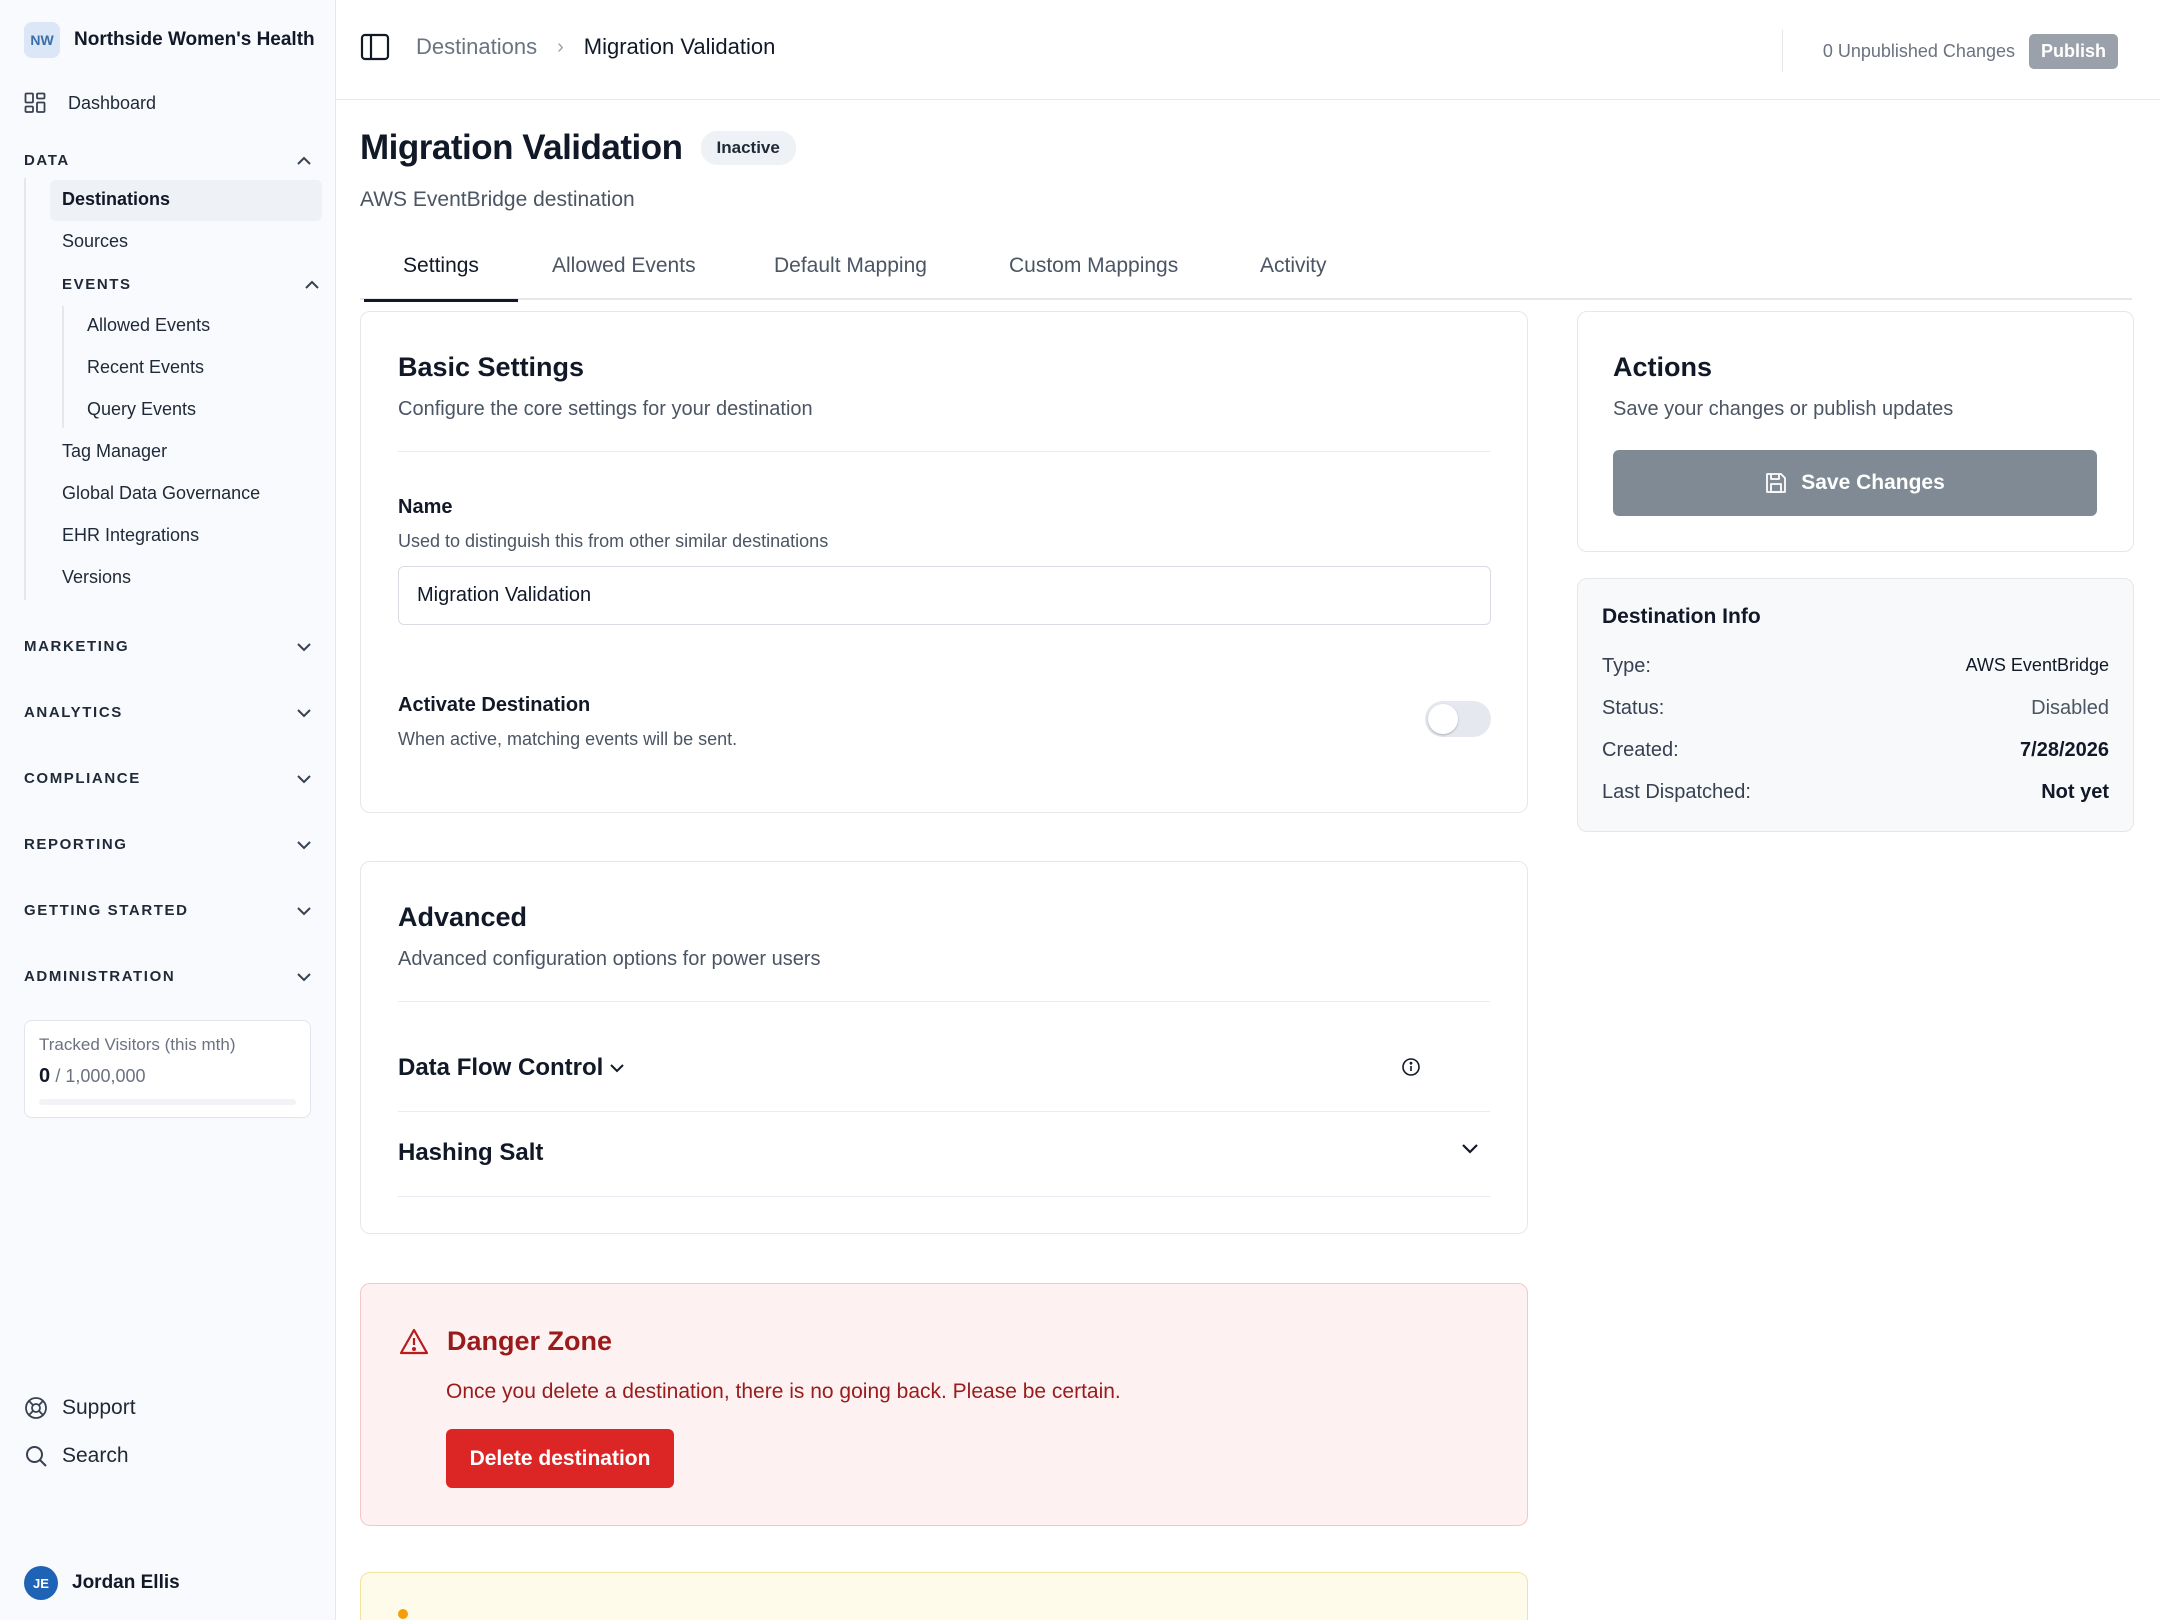 Image resolution: width=2160 pixels, height=1620 pixels. What do you see at coordinates (2070, 708) in the screenshot?
I see `info-status-value: Disabled` at bounding box center [2070, 708].